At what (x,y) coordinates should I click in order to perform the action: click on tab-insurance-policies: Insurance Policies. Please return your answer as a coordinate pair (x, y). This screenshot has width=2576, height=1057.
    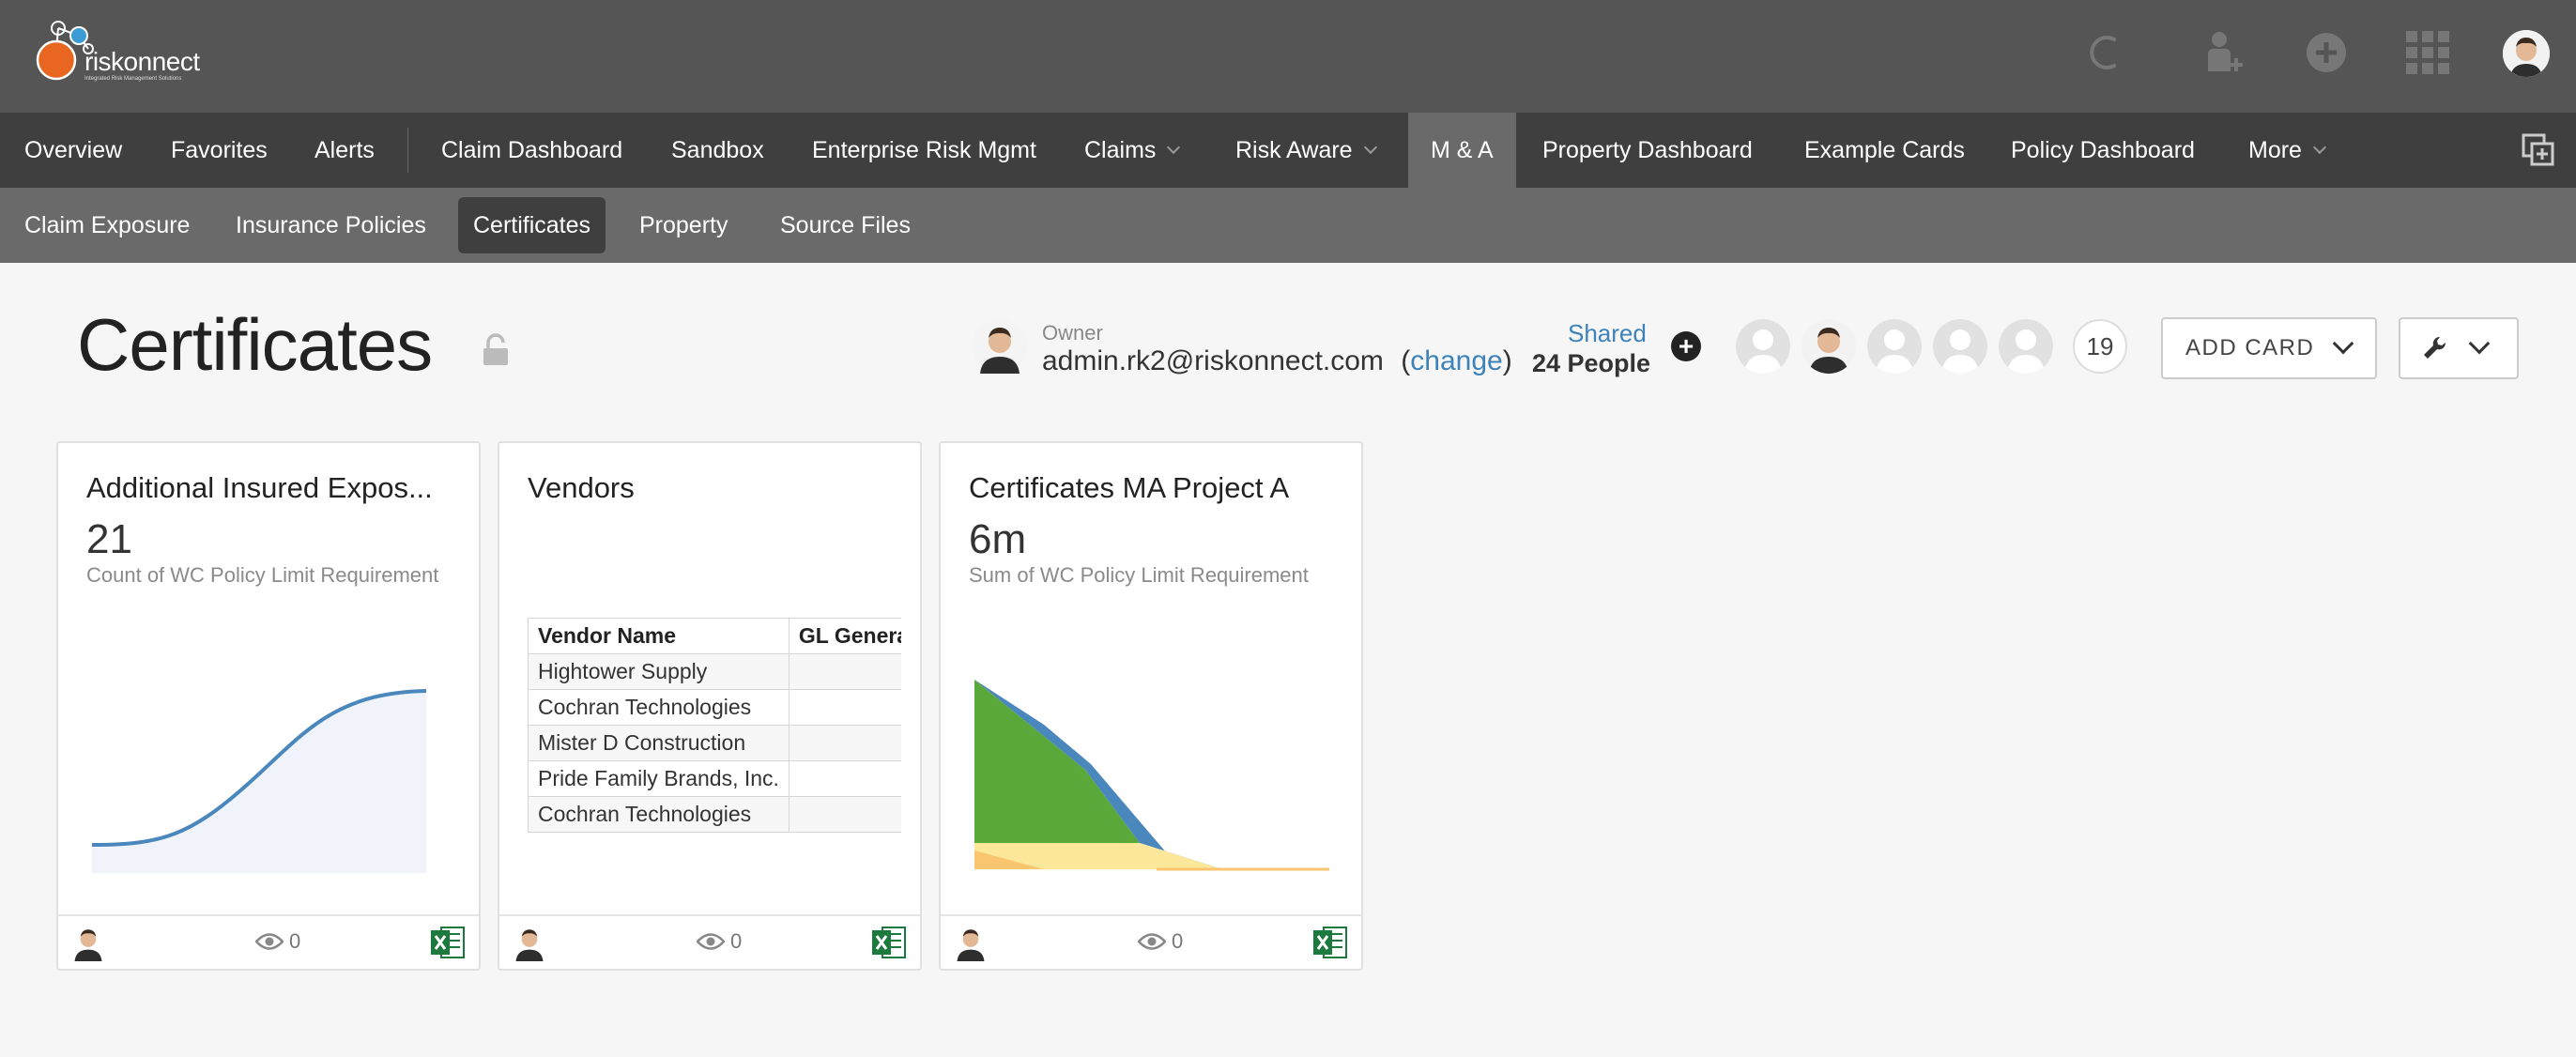
    Looking at the image, I should click on (331, 225).